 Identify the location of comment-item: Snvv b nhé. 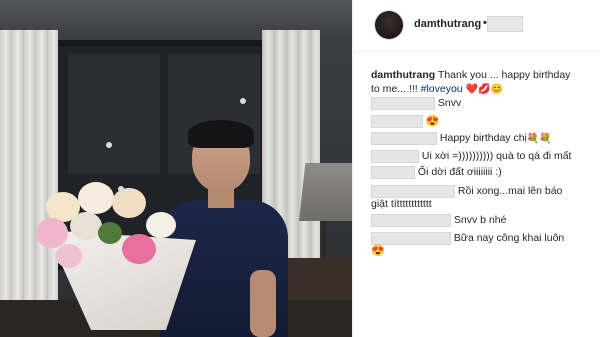
(438, 220).